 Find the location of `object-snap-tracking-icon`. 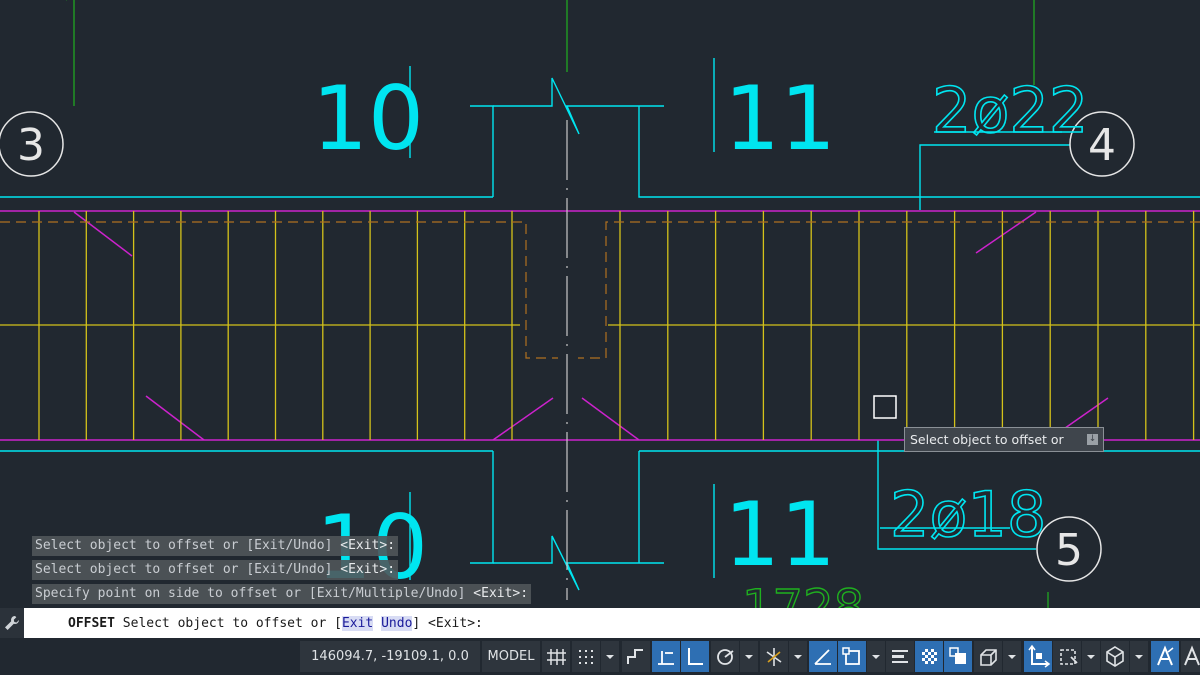

object-snap-tracking-icon is located at coordinates (823, 656).